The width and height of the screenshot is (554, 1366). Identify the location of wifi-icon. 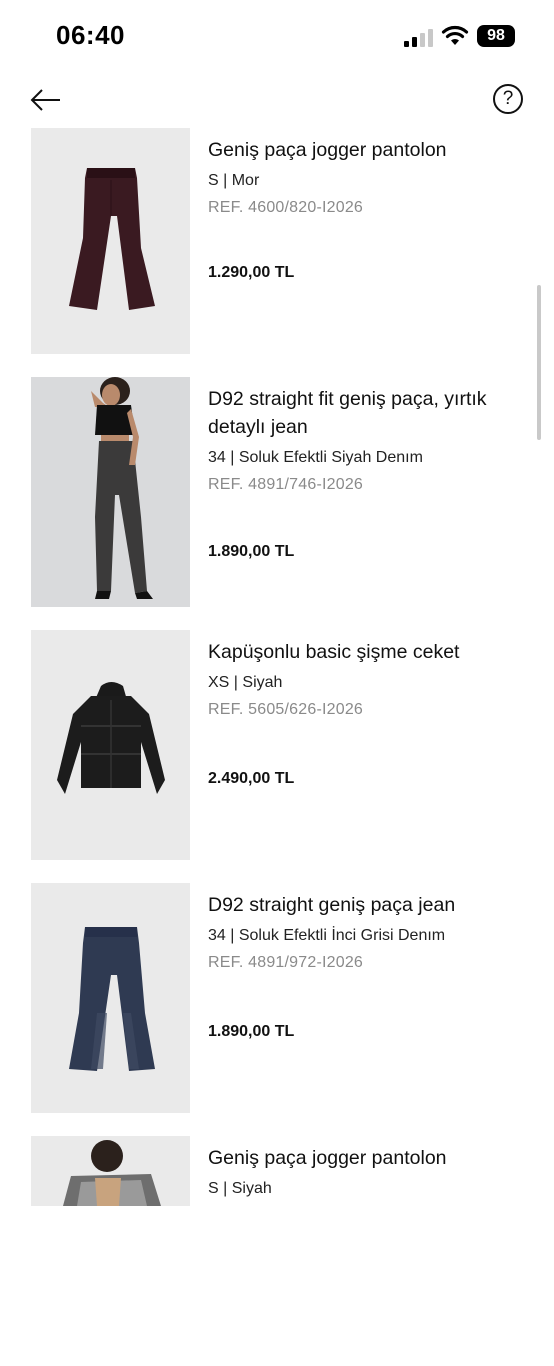
(455, 35).